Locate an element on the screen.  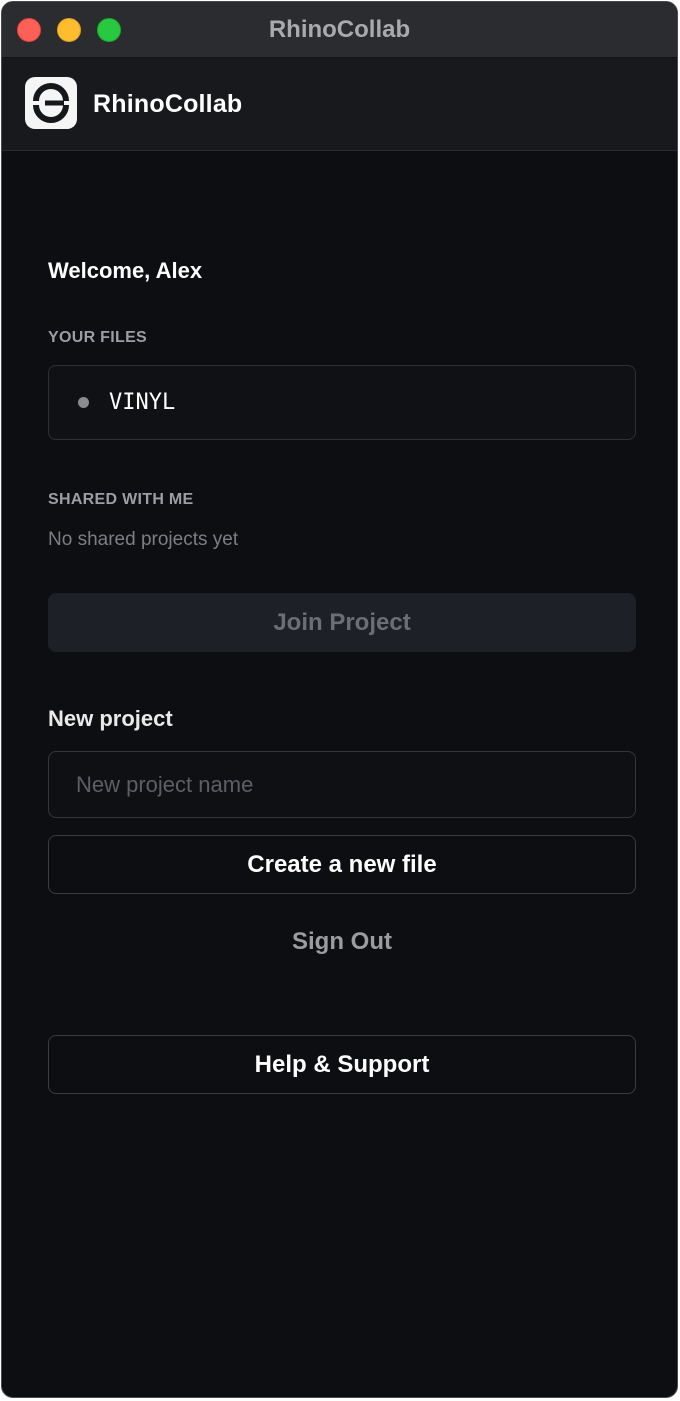
create-file-button: Create a new file is located at coordinates (342, 864).